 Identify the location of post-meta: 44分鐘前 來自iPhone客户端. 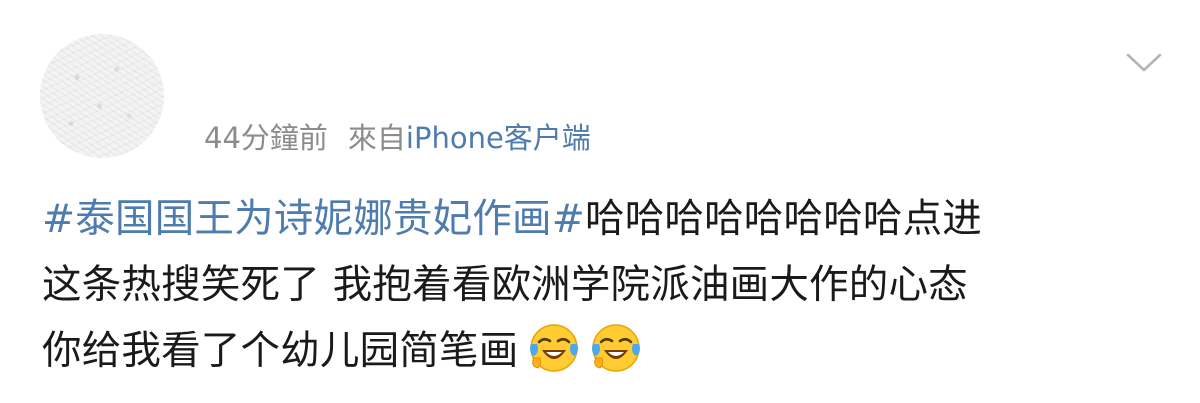
(397, 138).